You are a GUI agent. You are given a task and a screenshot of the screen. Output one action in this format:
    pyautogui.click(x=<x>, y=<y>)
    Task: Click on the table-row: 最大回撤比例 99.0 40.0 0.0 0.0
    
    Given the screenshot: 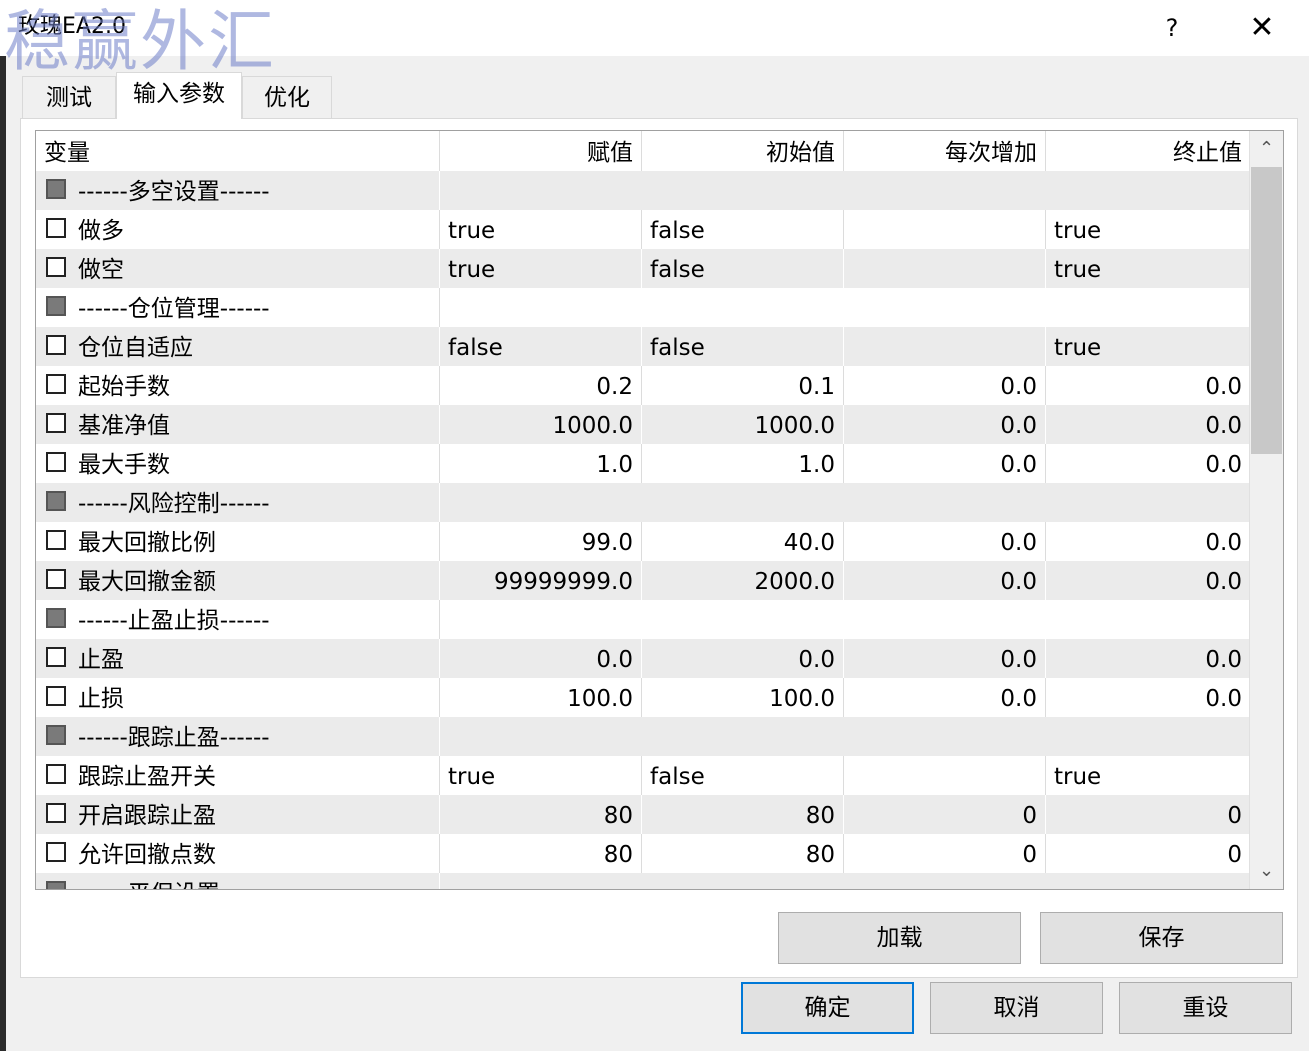 What is the action you would take?
    pyautogui.click(x=643, y=541)
    